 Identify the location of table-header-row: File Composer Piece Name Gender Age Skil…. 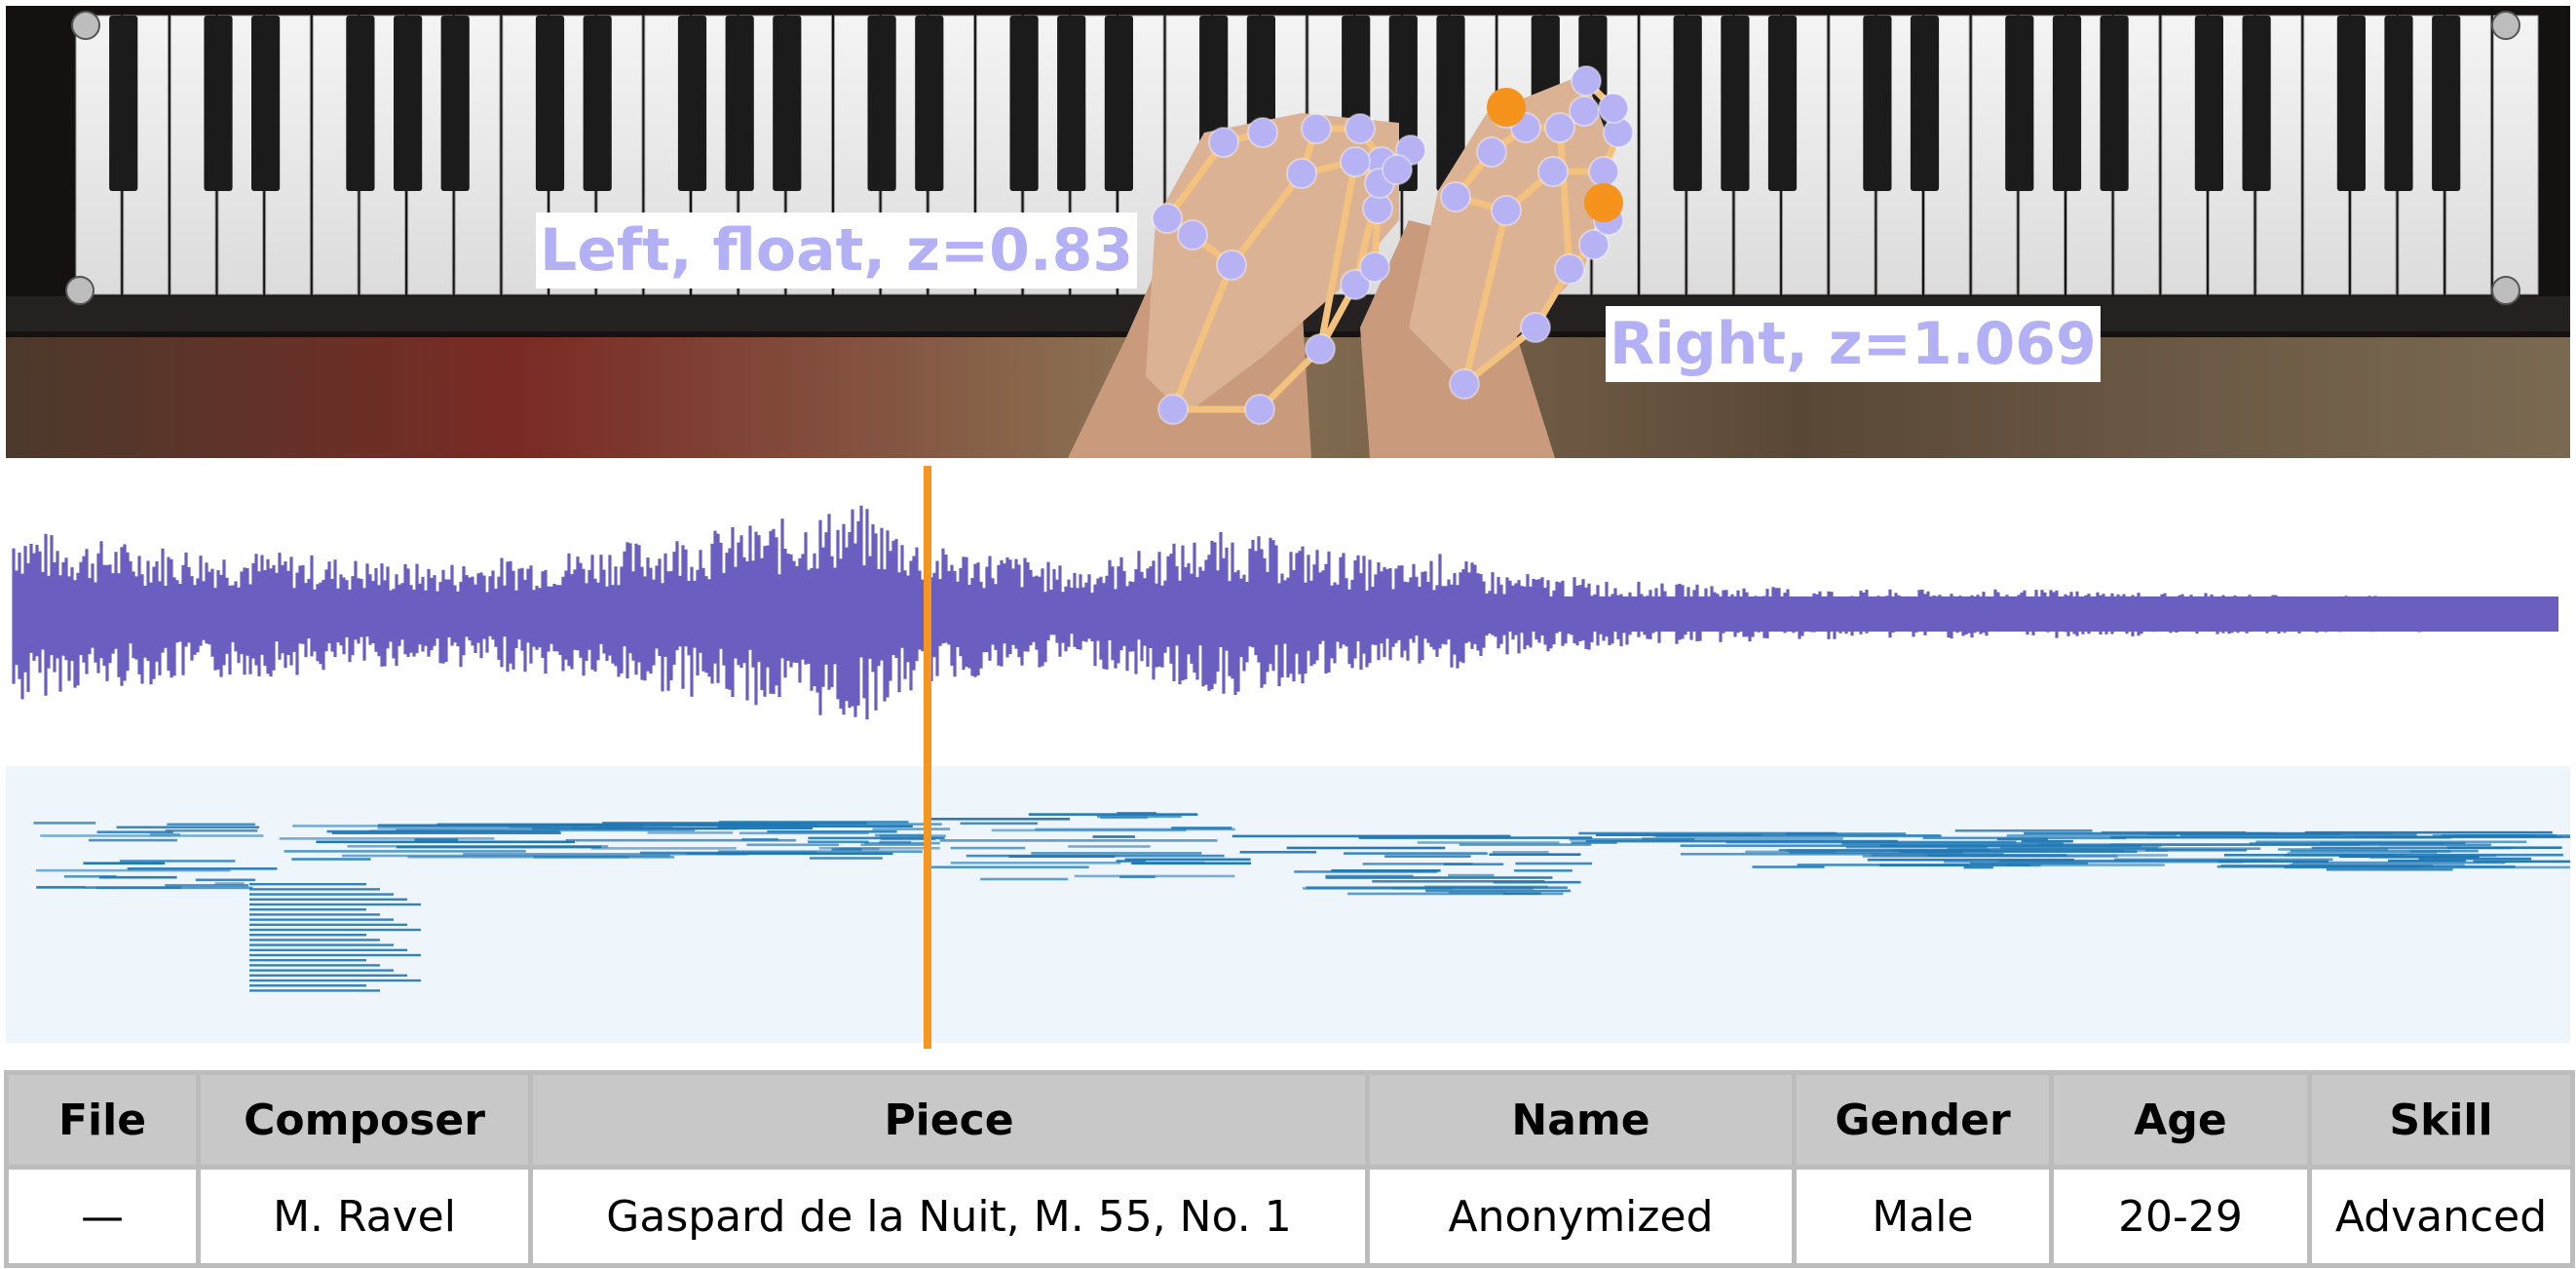
(1289, 1120).